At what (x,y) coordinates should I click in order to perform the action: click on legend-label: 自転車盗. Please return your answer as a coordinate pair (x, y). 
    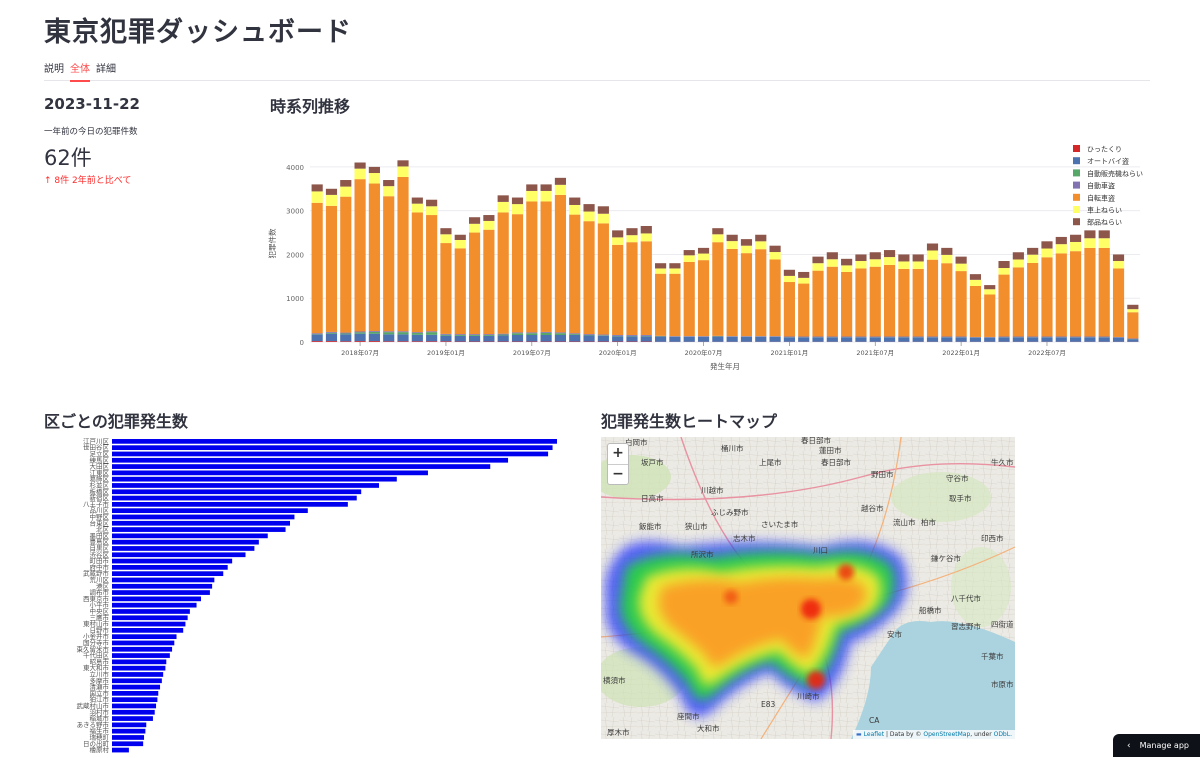
    Looking at the image, I should click on (1101, 197).